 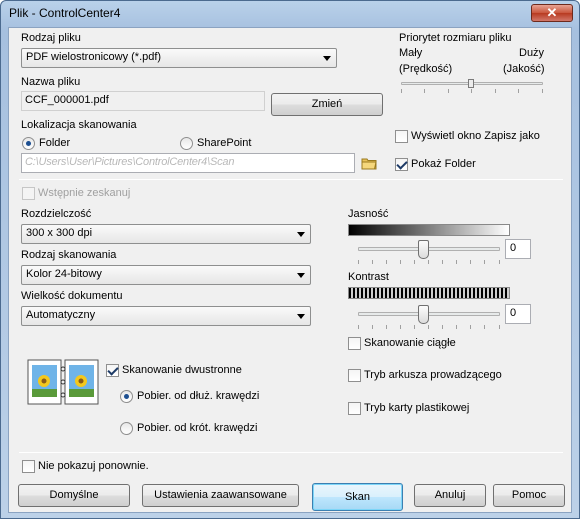 I want to click on size-priority-small: Mały, so click(x=411, y=53).